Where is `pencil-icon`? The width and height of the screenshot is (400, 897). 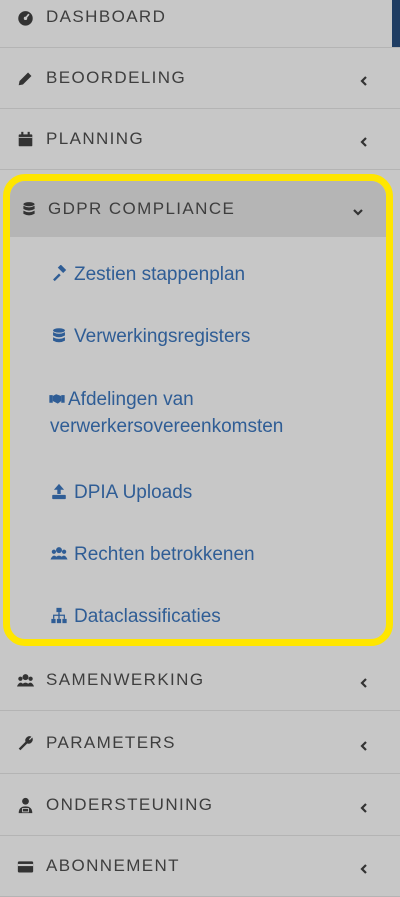 pencil-icon is located at coordinates (25, 78).